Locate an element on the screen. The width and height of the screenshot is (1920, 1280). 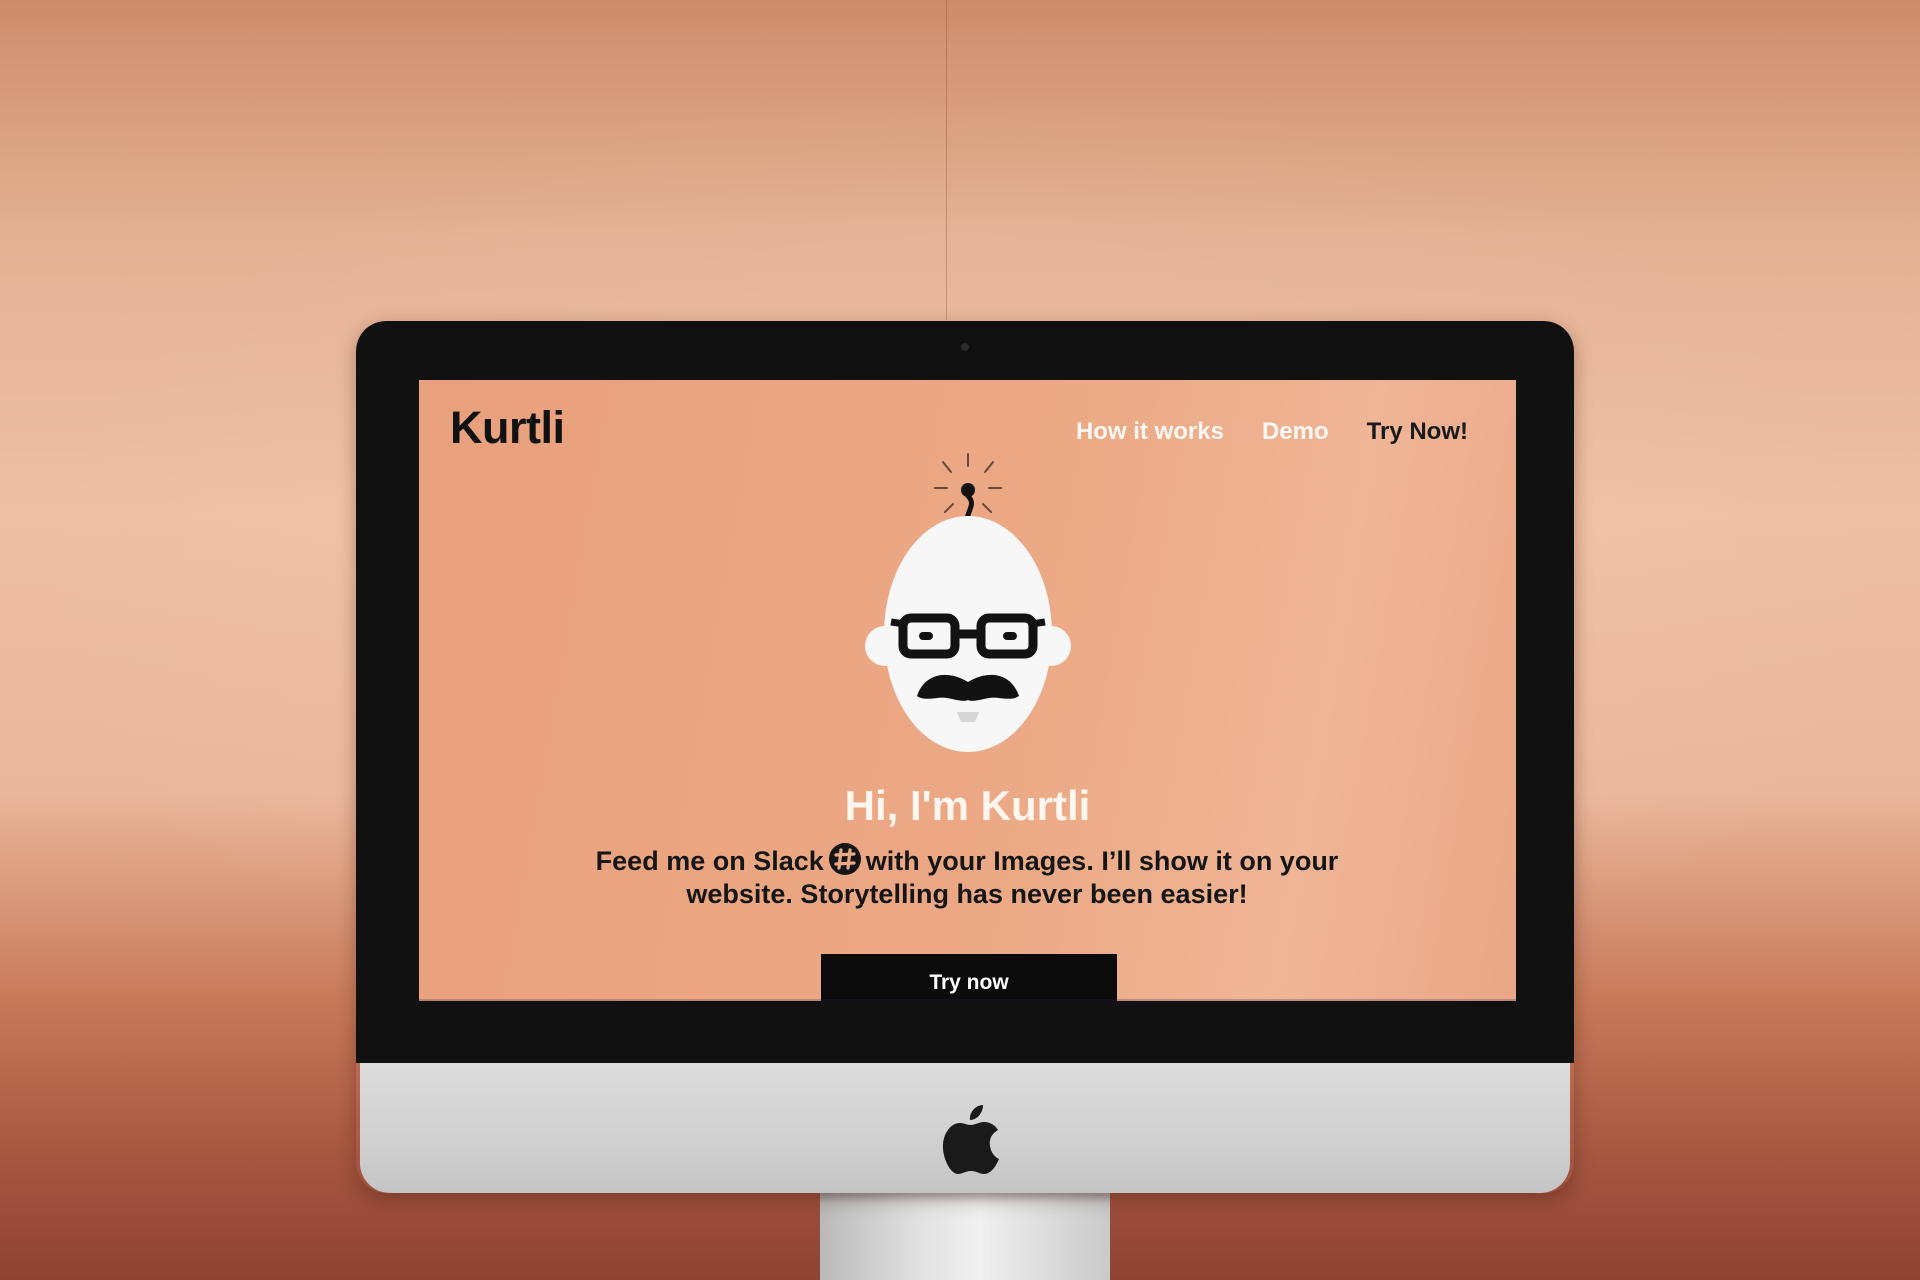
monitor-chin is located at coordinates (965, 1128).